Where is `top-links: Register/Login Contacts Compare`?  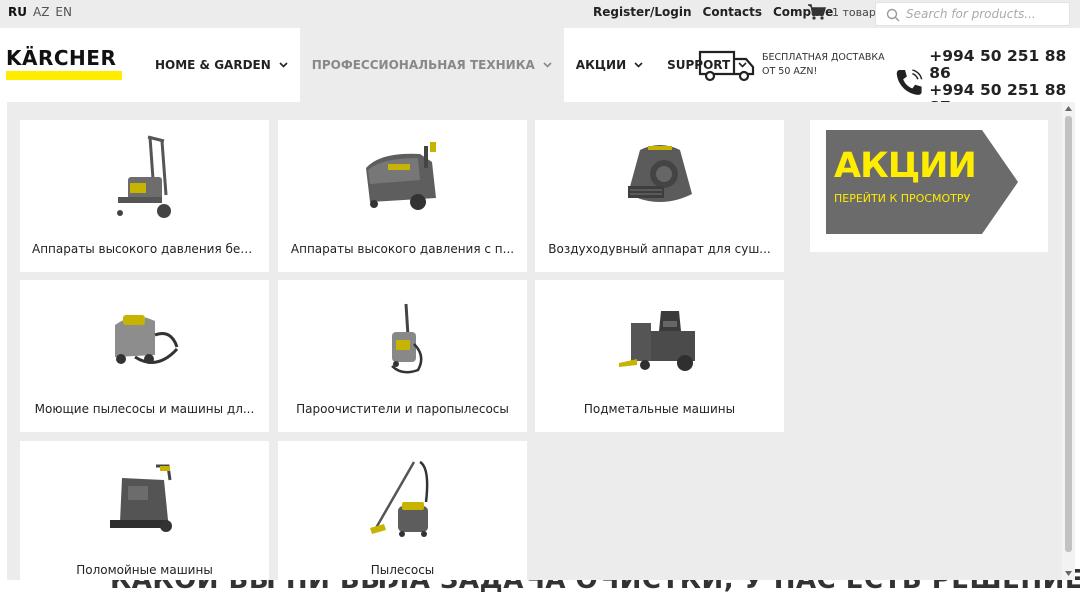
top-links: Register/Login Contacts Compare is located at coordinates (713, 12).